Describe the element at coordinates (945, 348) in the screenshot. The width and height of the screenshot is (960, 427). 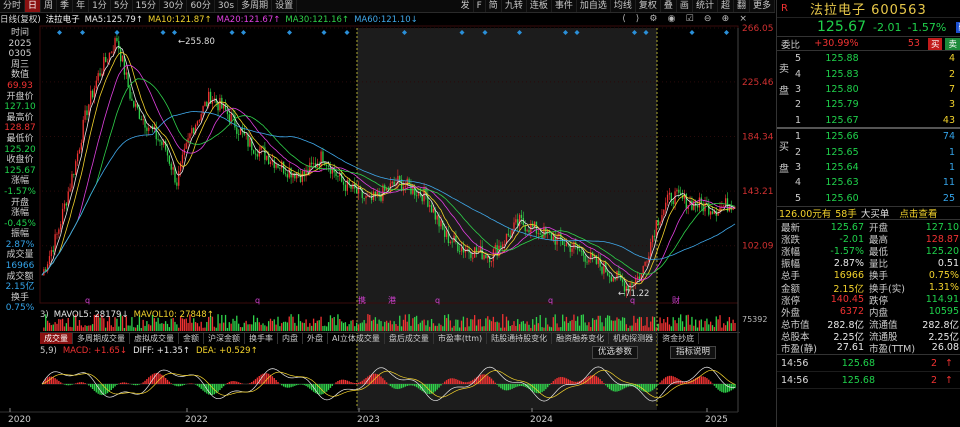
I see `stat-value: 26.08` at that location.